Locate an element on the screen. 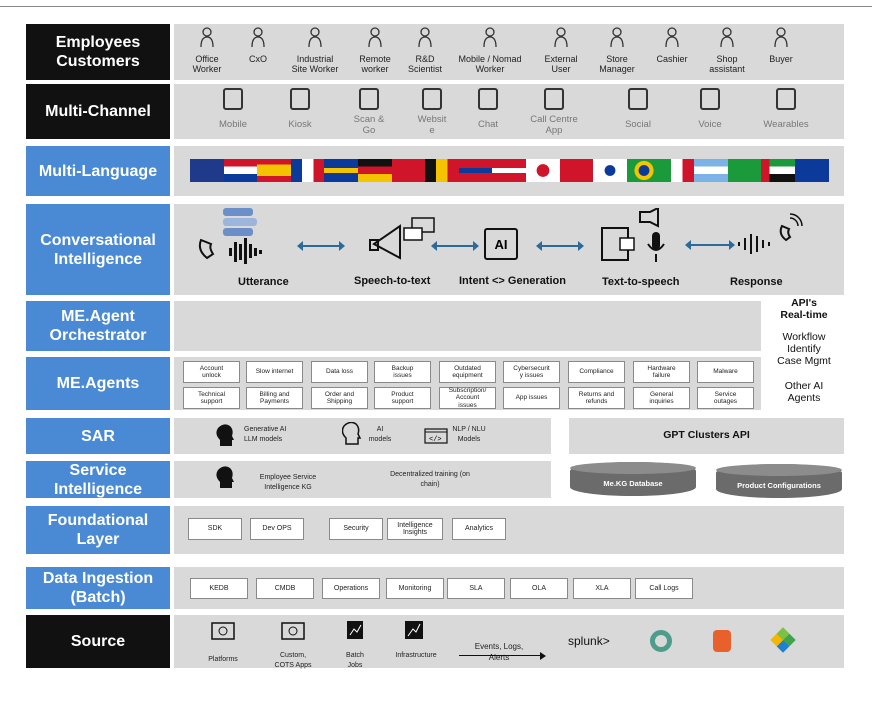  agent-label: Returns and refunds is located at coordinates (596, 398).